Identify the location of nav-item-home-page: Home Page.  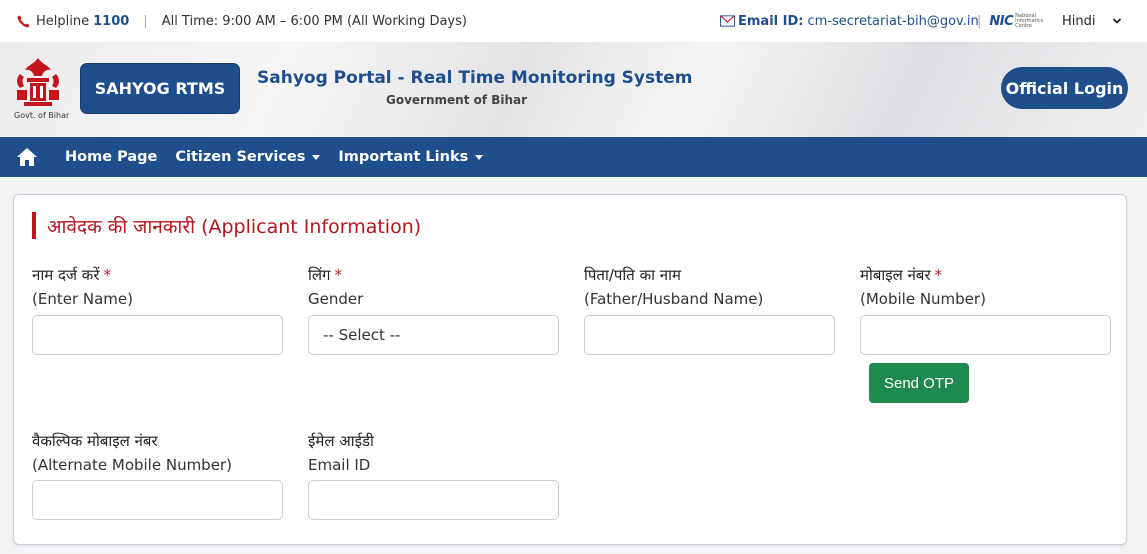
(111, 157).